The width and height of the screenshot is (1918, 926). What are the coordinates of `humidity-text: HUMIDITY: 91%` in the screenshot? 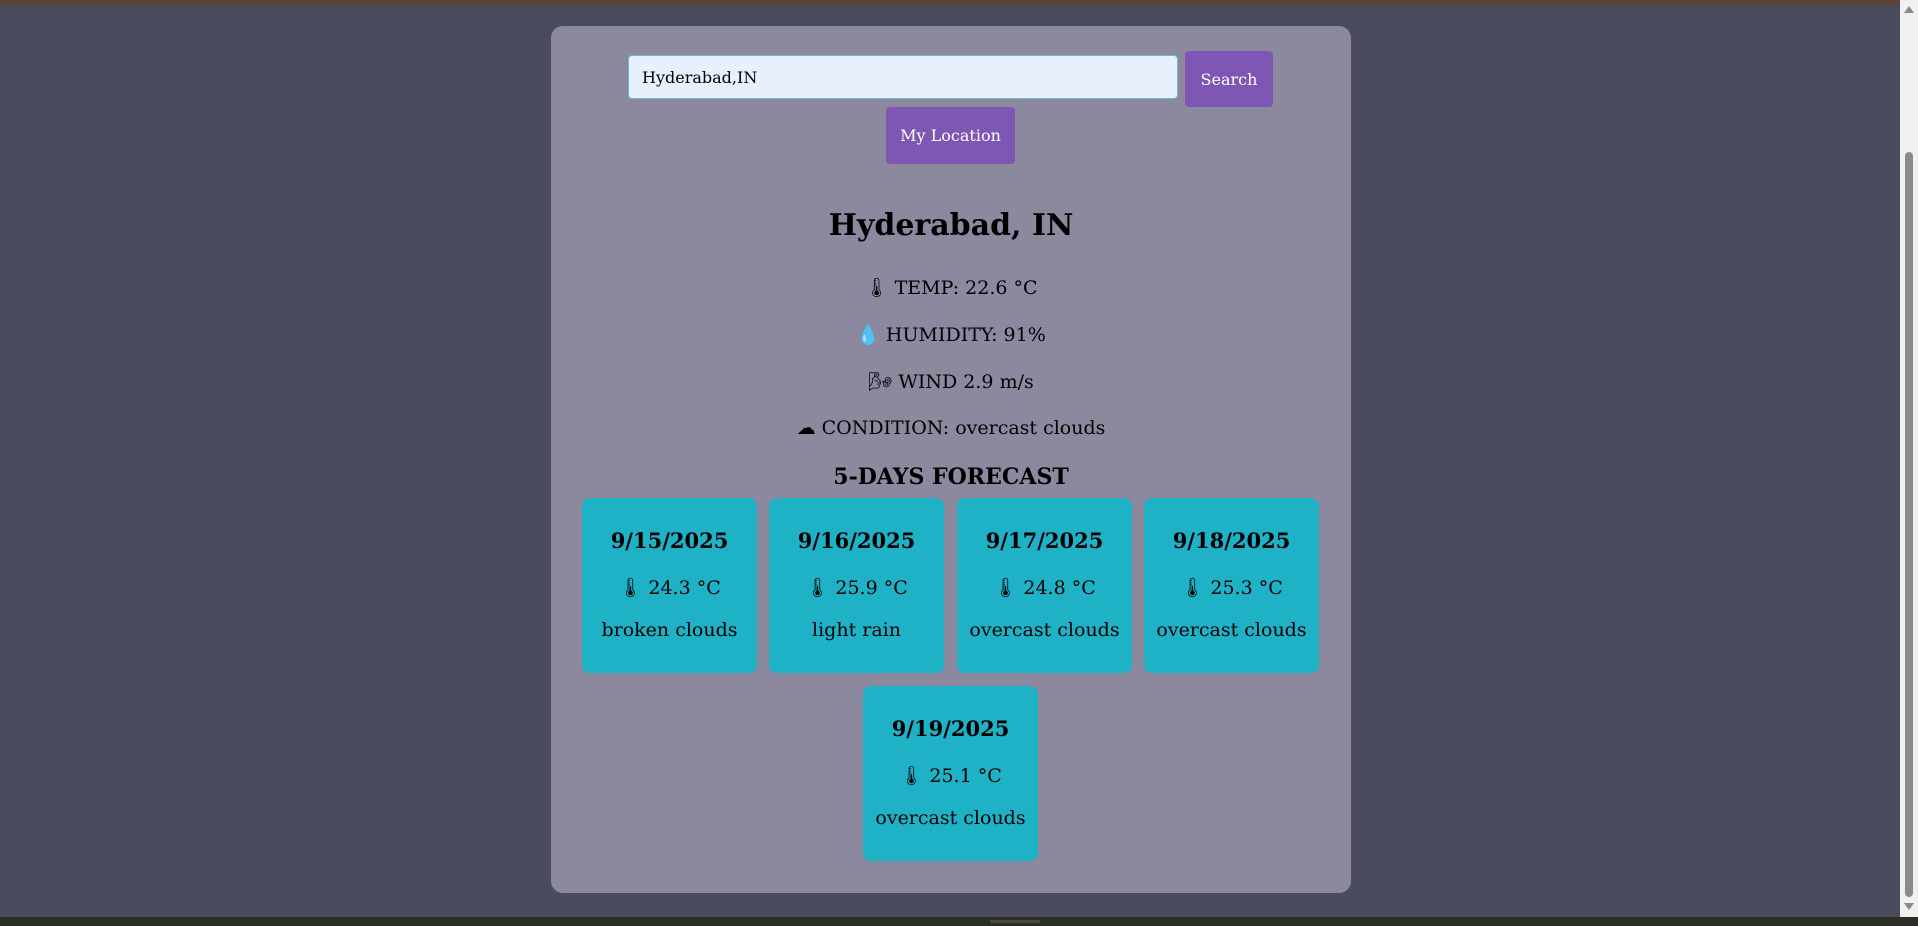 It's located at (965, 335).